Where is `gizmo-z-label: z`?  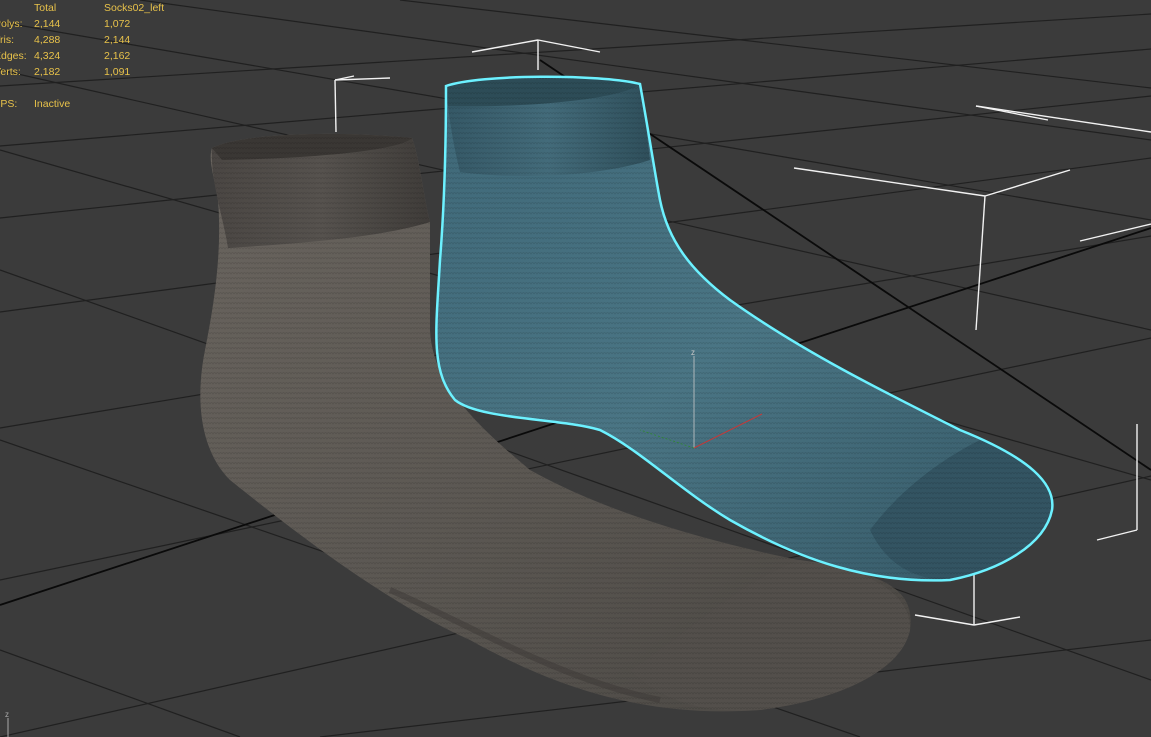
gizmo-z-label: z is located at coordinates (693, 352).